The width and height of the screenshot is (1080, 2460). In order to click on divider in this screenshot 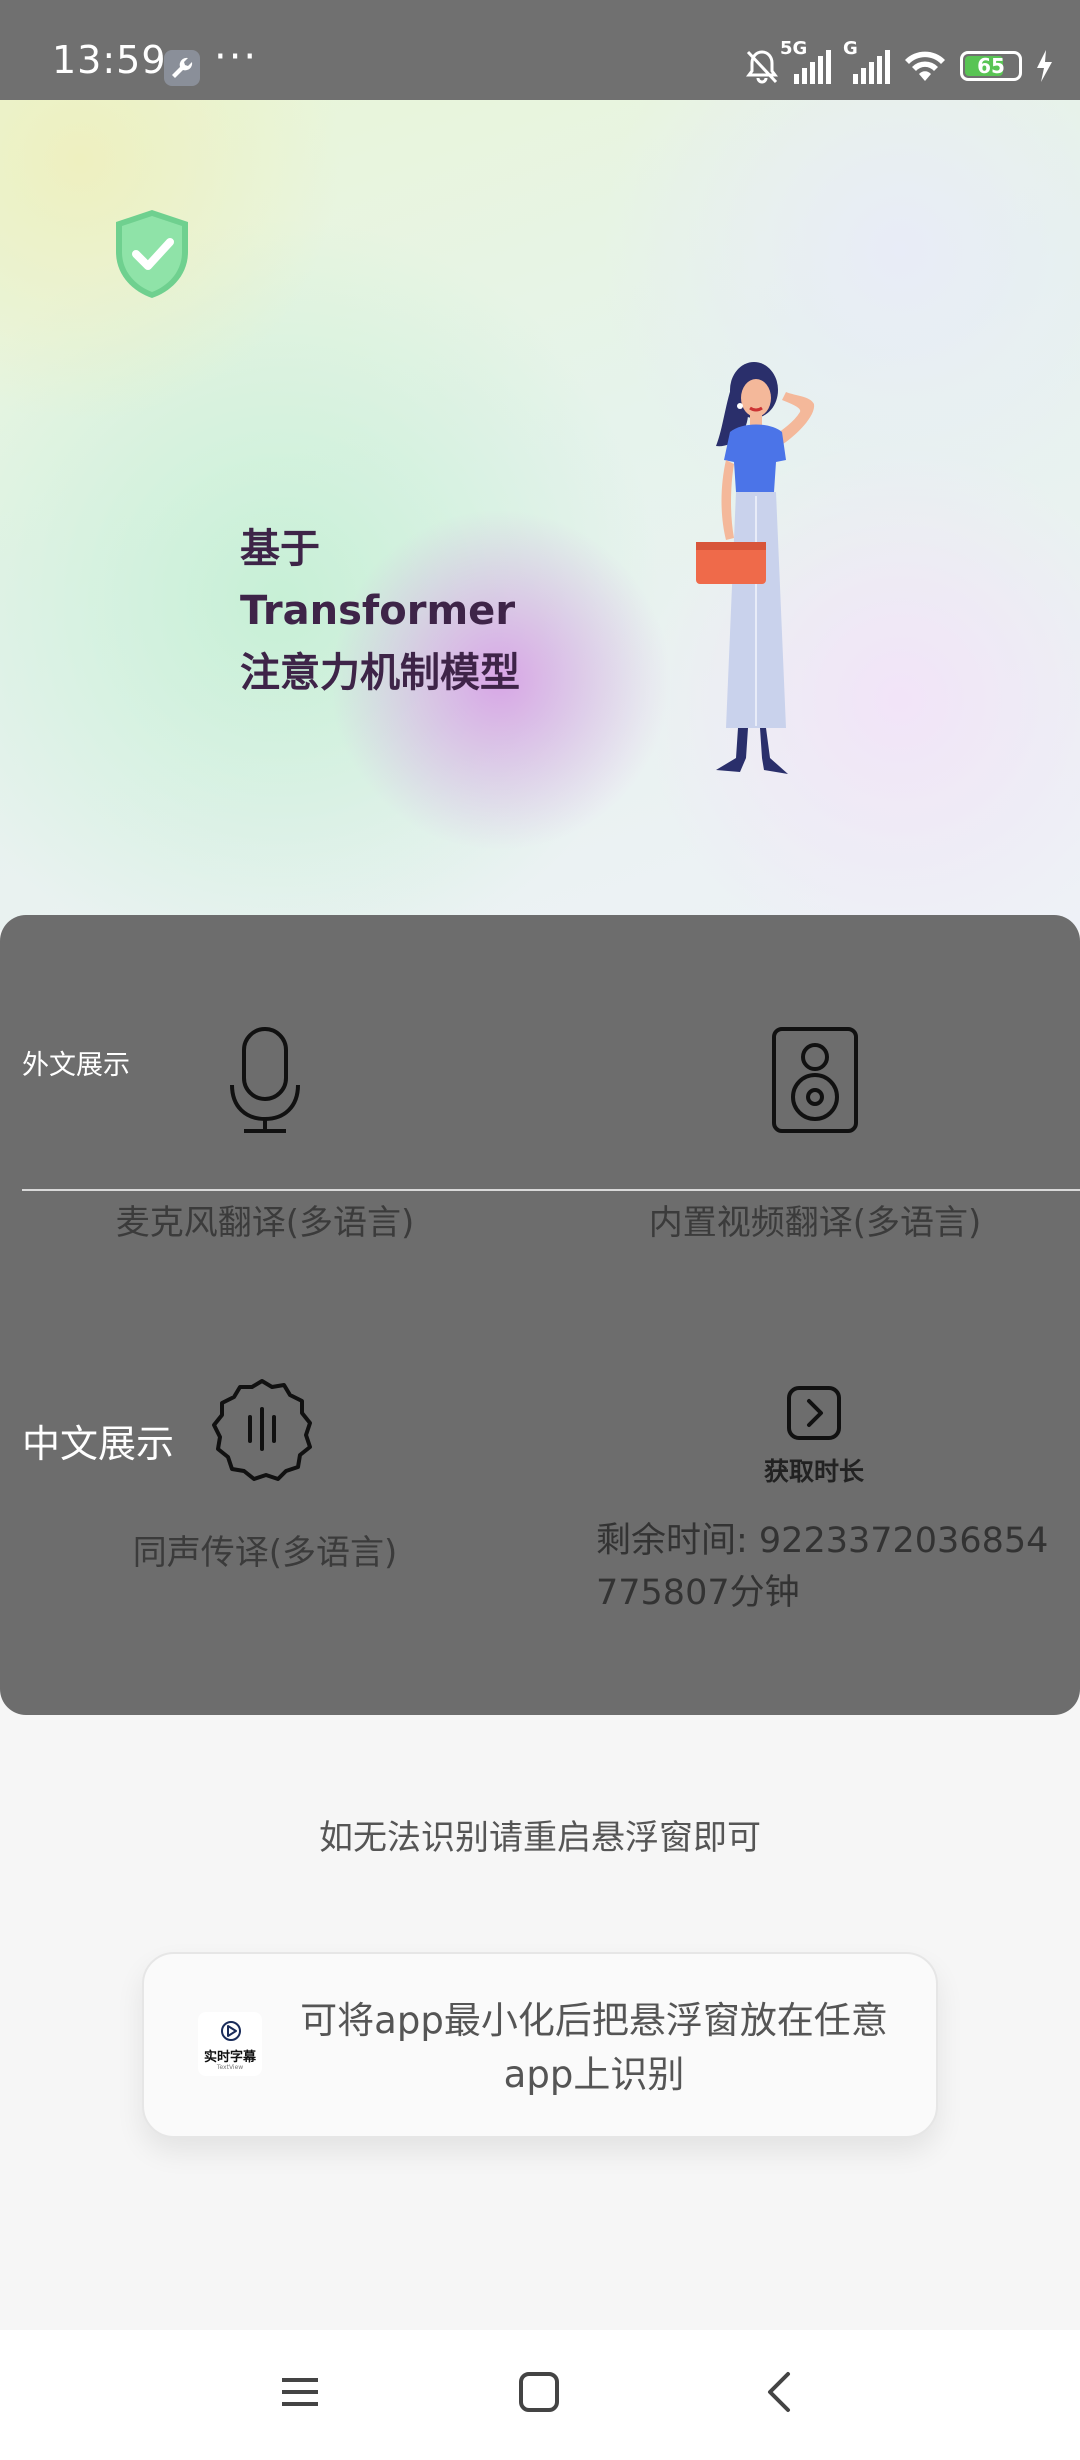, I will do `click(551, 1190)`.